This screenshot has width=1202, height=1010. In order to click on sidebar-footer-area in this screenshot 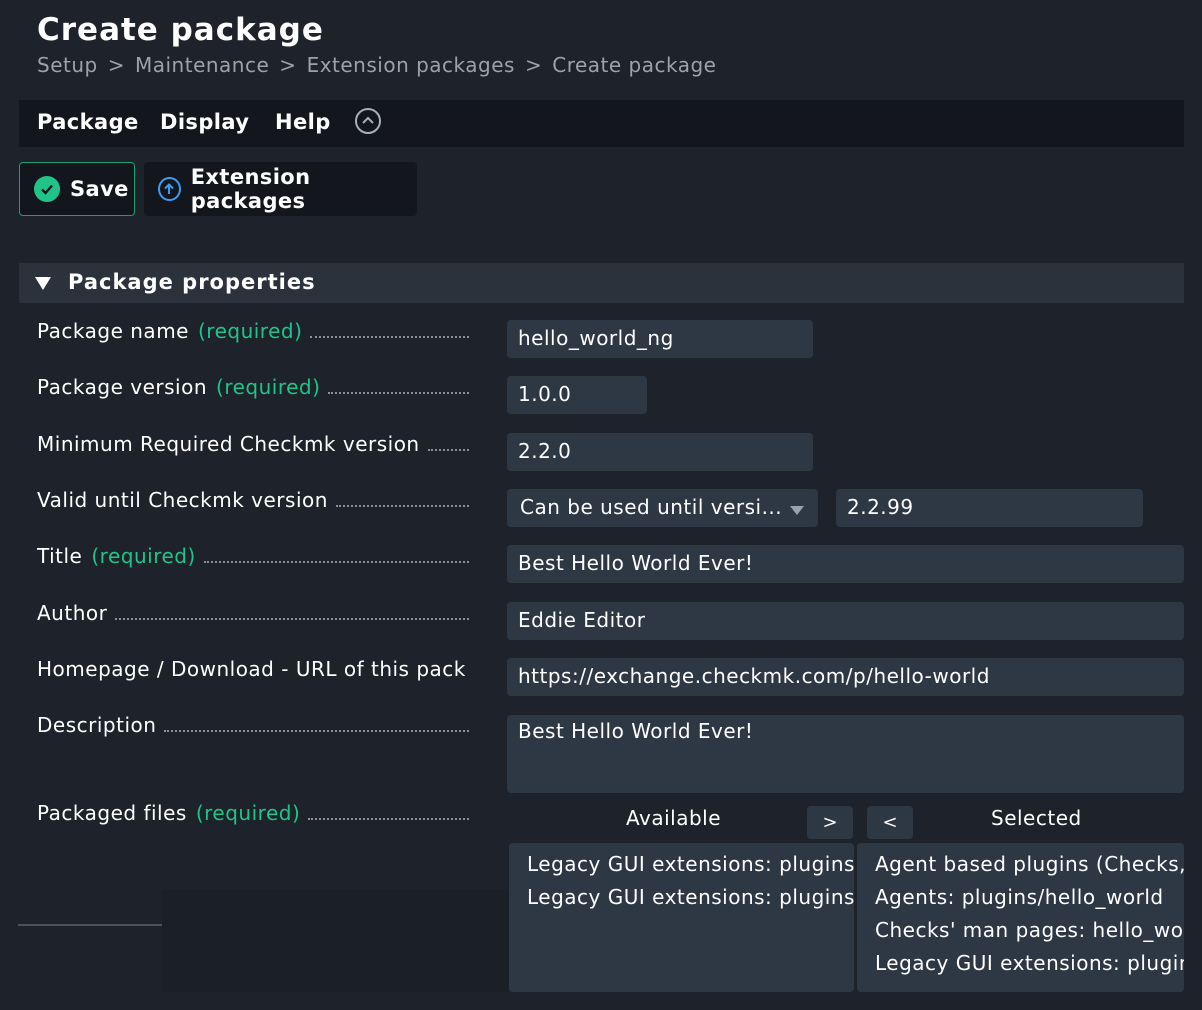, I will do `click(81, 949)`.